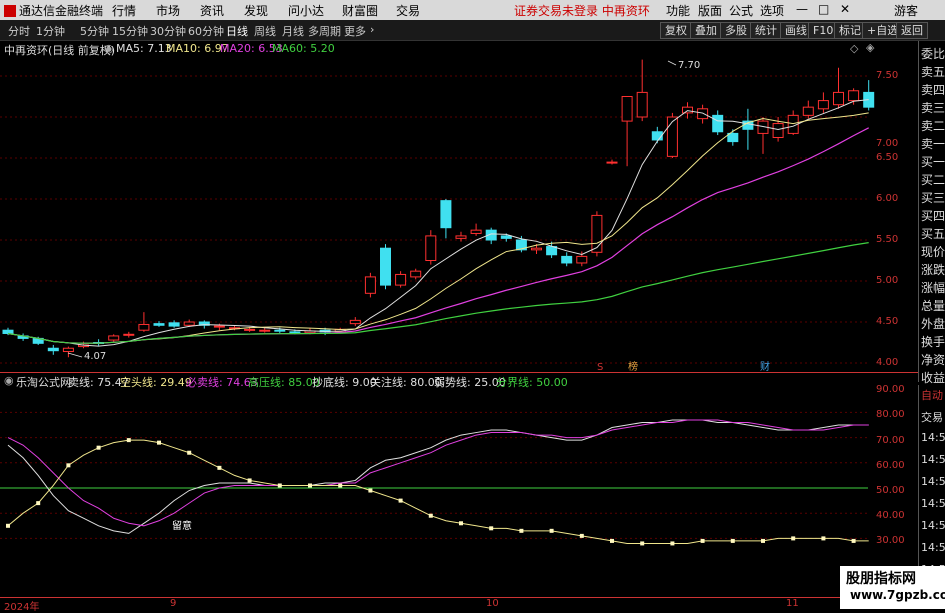 Image resolution: width=945 pixels, height=613 pixels. Describe the element at coordinates (706, 30) in the screenshot. I see `overlay-button: 叠加` at that location.